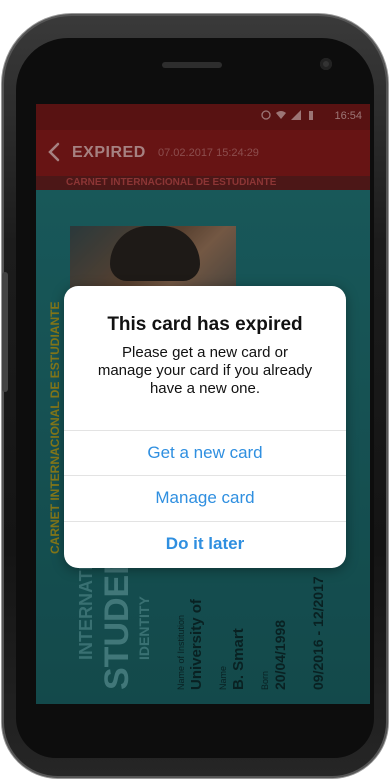 The width and height of the screenshot is (390, 783). Describe the element at coordinates (5, 332) in the screenshot. I see `volume-key` at that location.